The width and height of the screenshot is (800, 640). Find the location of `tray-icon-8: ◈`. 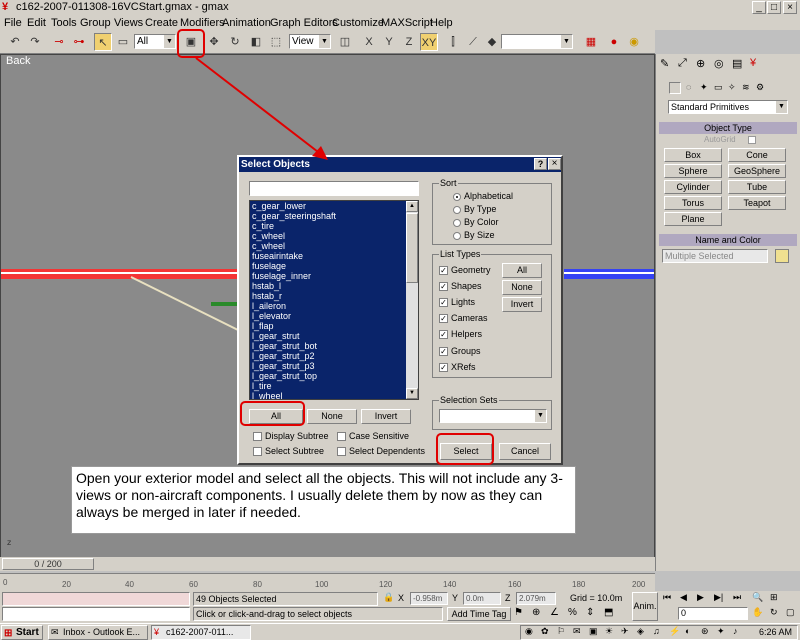

tray-icon-8: ◈ is located at coordinates (640, 631).